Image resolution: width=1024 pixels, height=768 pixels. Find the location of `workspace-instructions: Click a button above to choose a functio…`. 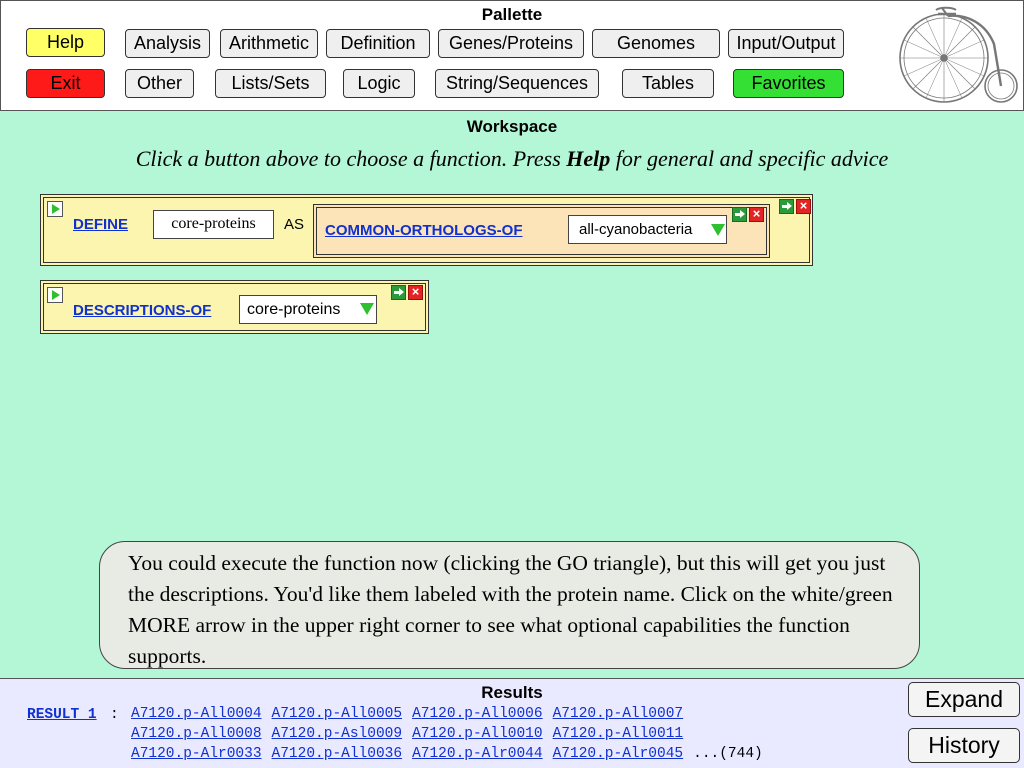

workspace-instructions: Click a button above to choose a functio… is located at coordinates (512, 159).